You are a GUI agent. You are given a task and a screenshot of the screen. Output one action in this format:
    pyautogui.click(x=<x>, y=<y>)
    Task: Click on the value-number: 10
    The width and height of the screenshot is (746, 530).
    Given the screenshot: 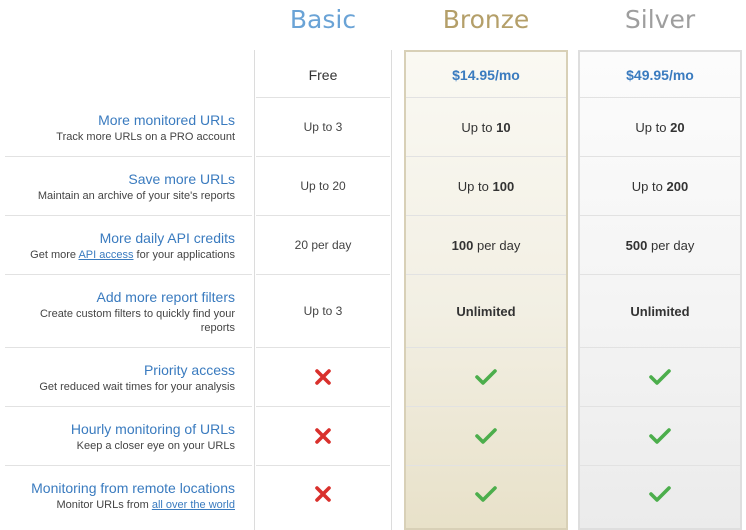 What is the action you would take?
    pyautogui.click(x=503, y=127)
    